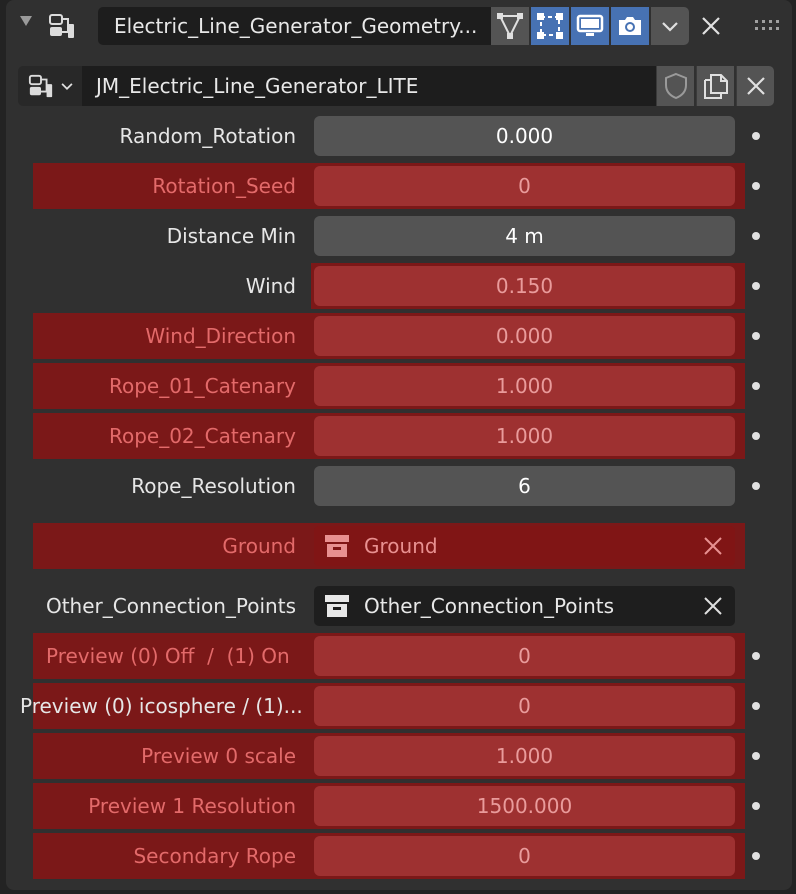  Describe the element at coordinates (202, 436) in the screenshot. I see `property-label: Rope_02_Catenary` at that location.